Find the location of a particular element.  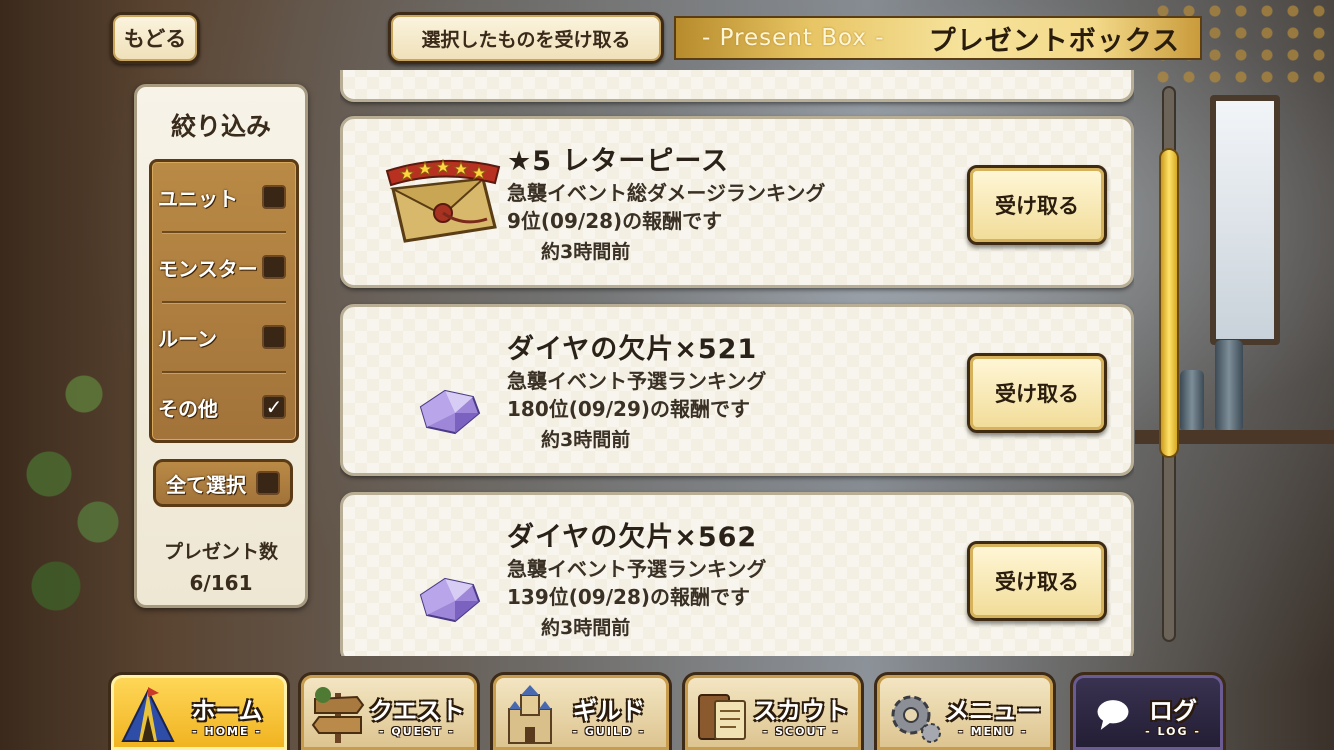

nav-quest: クエスト - QUEST - is located at coordinates (389, 711).